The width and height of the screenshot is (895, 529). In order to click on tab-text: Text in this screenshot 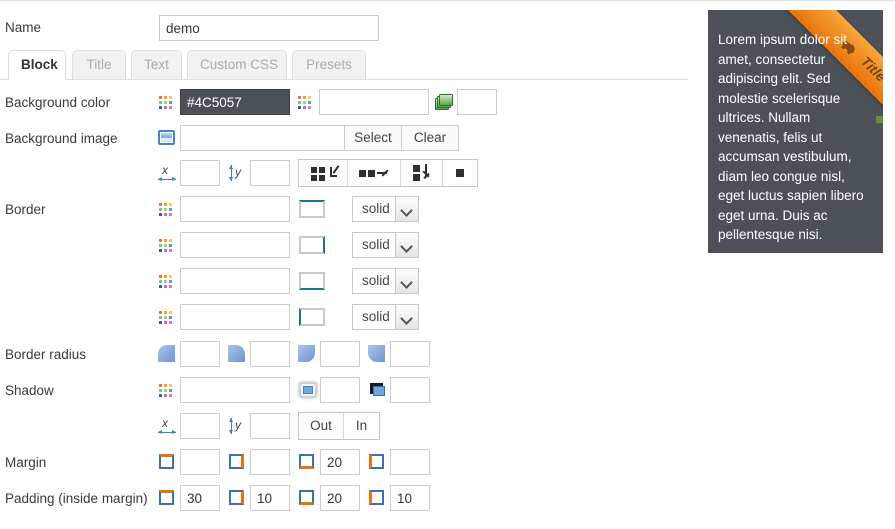, I will do `click(156, 64)`.